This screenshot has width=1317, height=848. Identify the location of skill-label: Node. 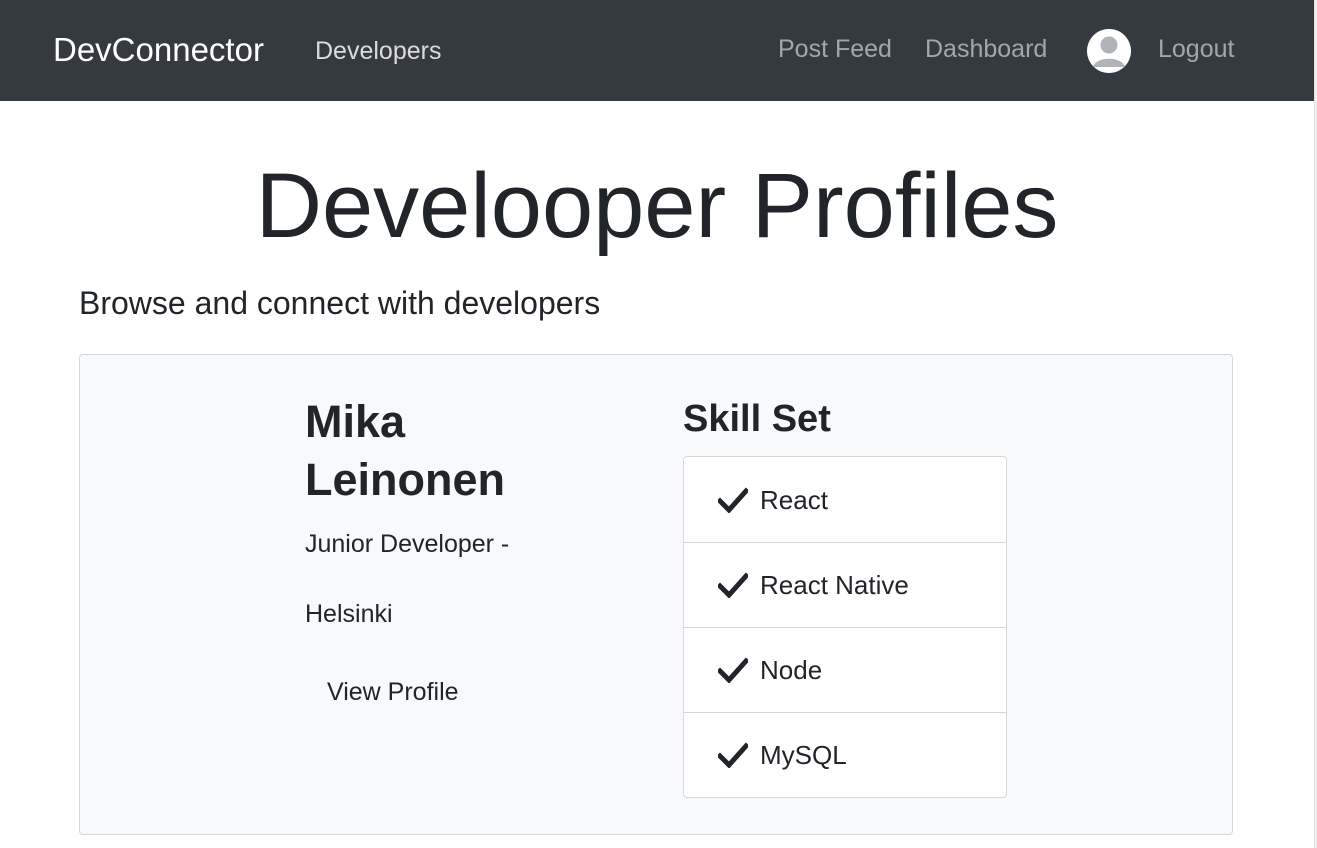
(791, 670).